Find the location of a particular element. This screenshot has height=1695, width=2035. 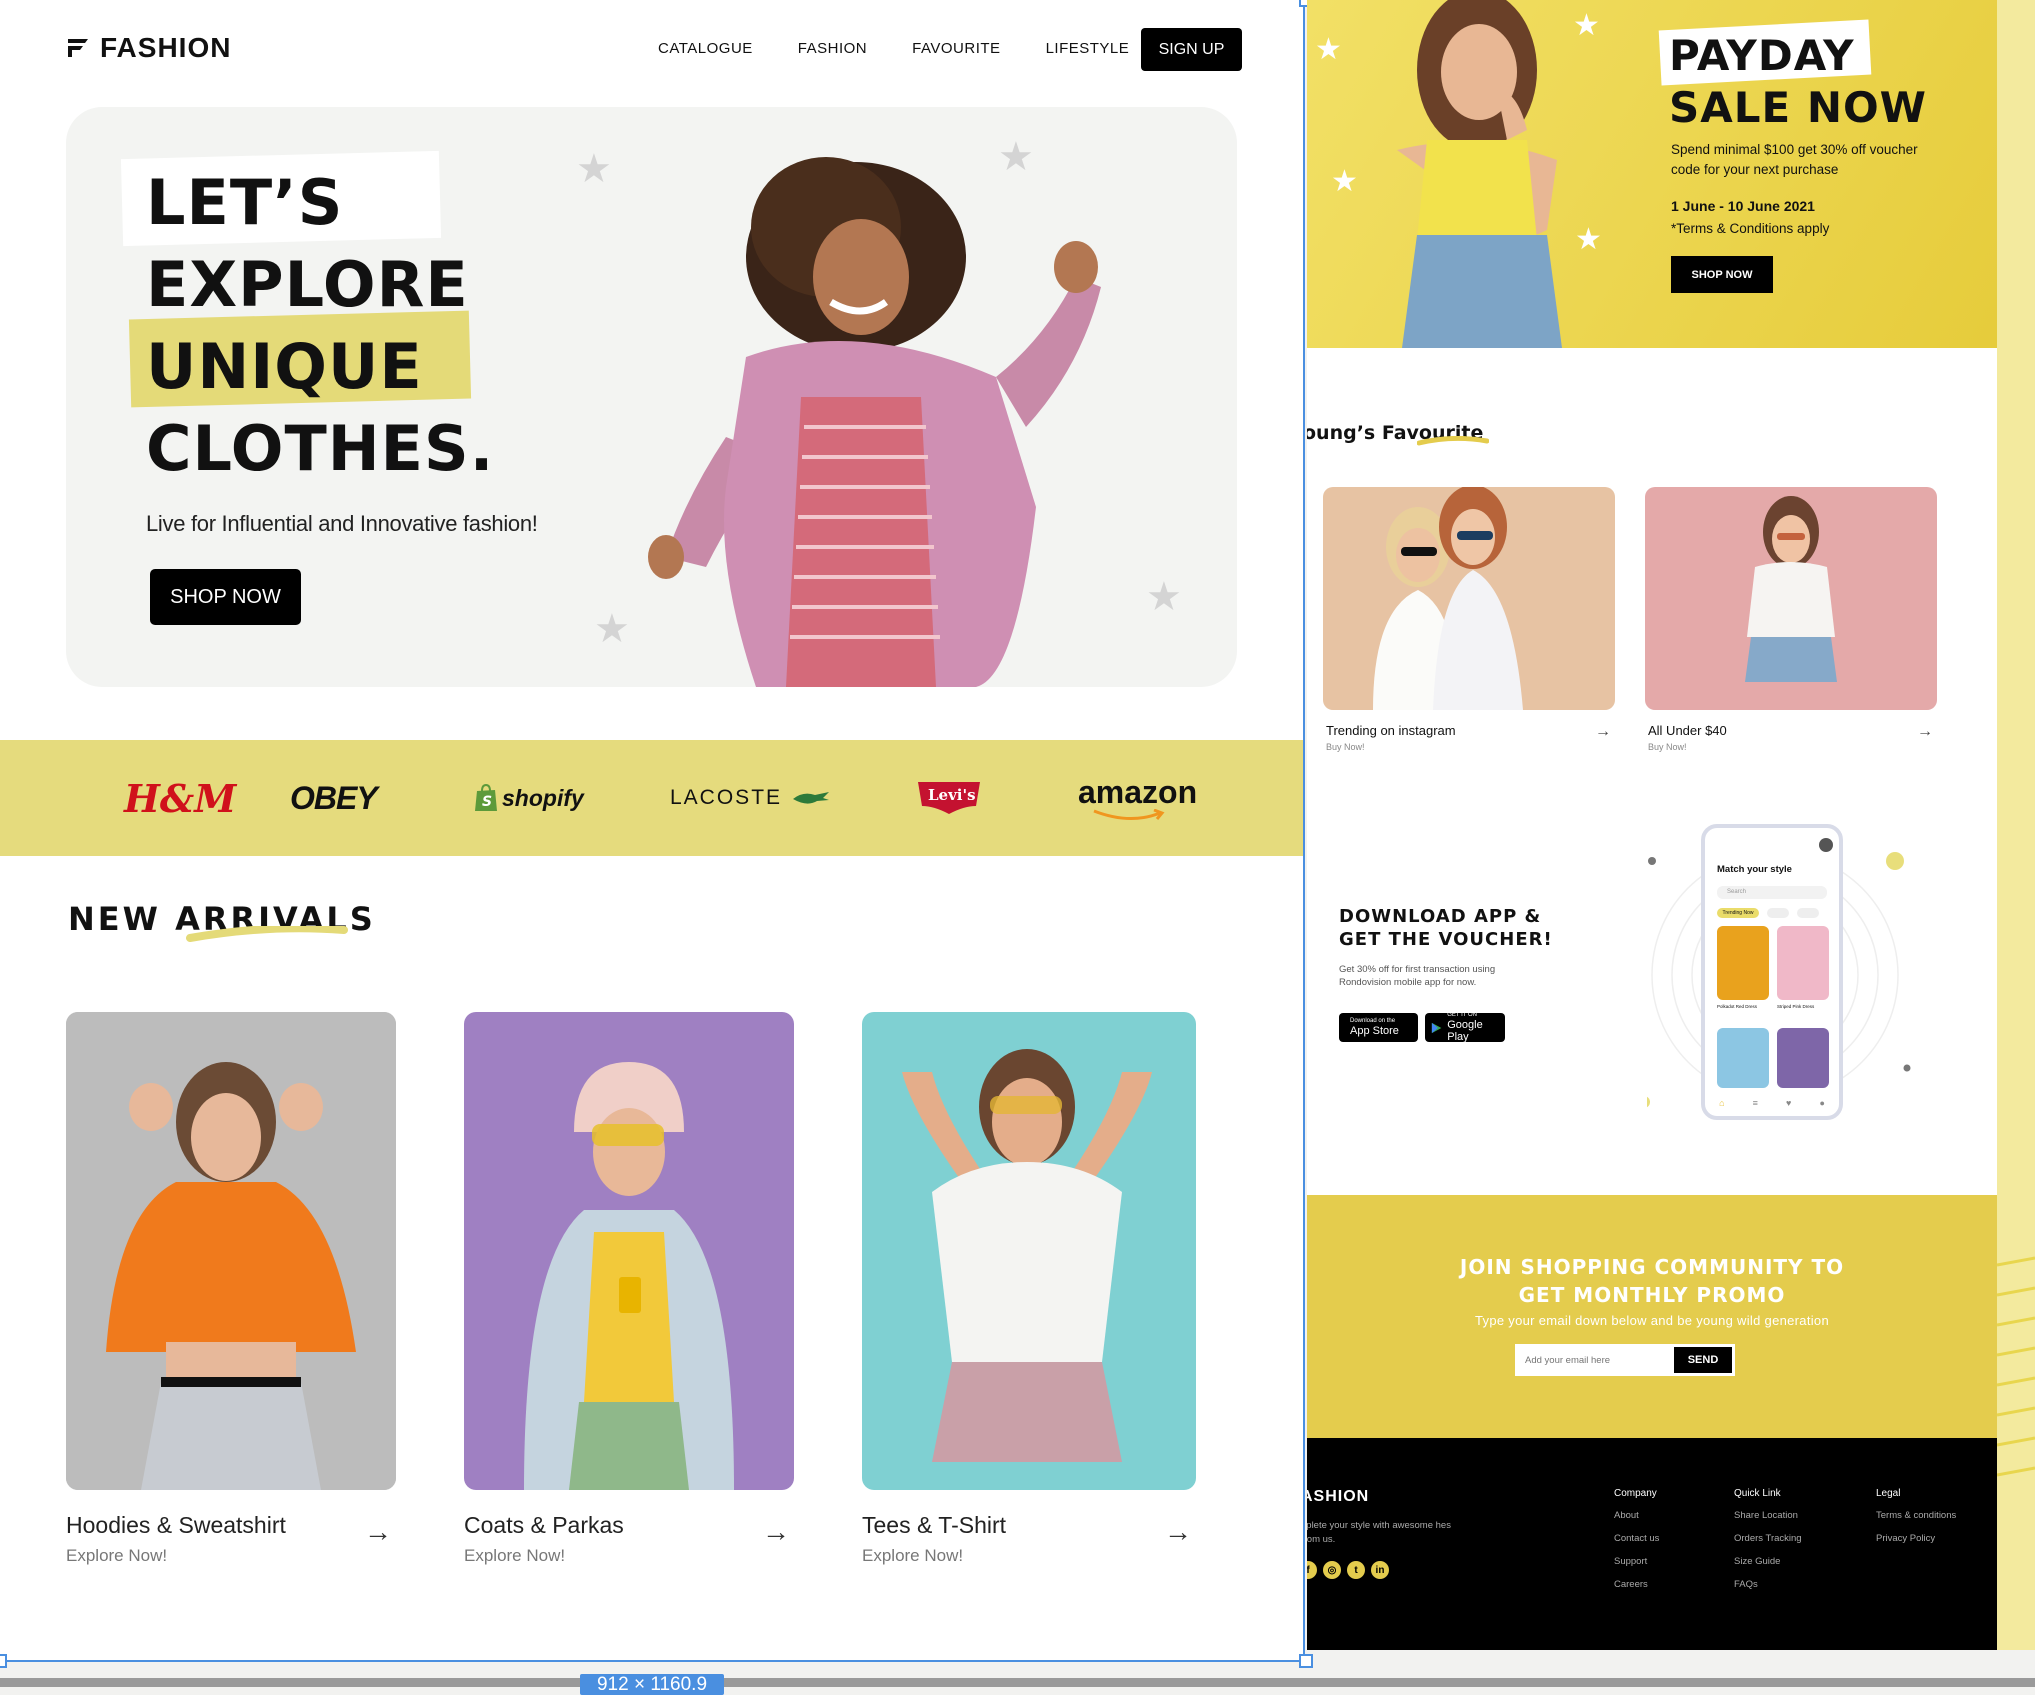

model-photo-coat is located at coordinates (629, 1251).